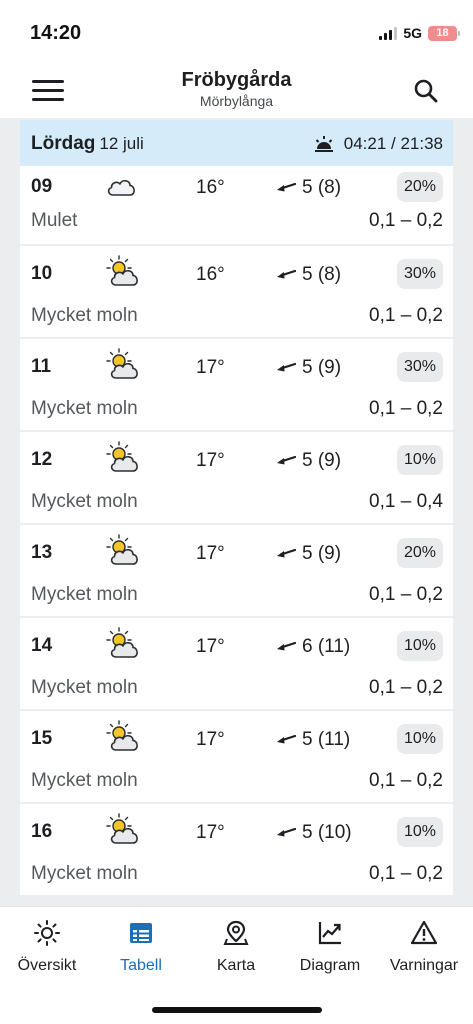 The width and height of the screenshot is (473, 1024). Describe the element at coordinates (236, 947) in the screenshot. I see `tab-karta: Karta` at that location.